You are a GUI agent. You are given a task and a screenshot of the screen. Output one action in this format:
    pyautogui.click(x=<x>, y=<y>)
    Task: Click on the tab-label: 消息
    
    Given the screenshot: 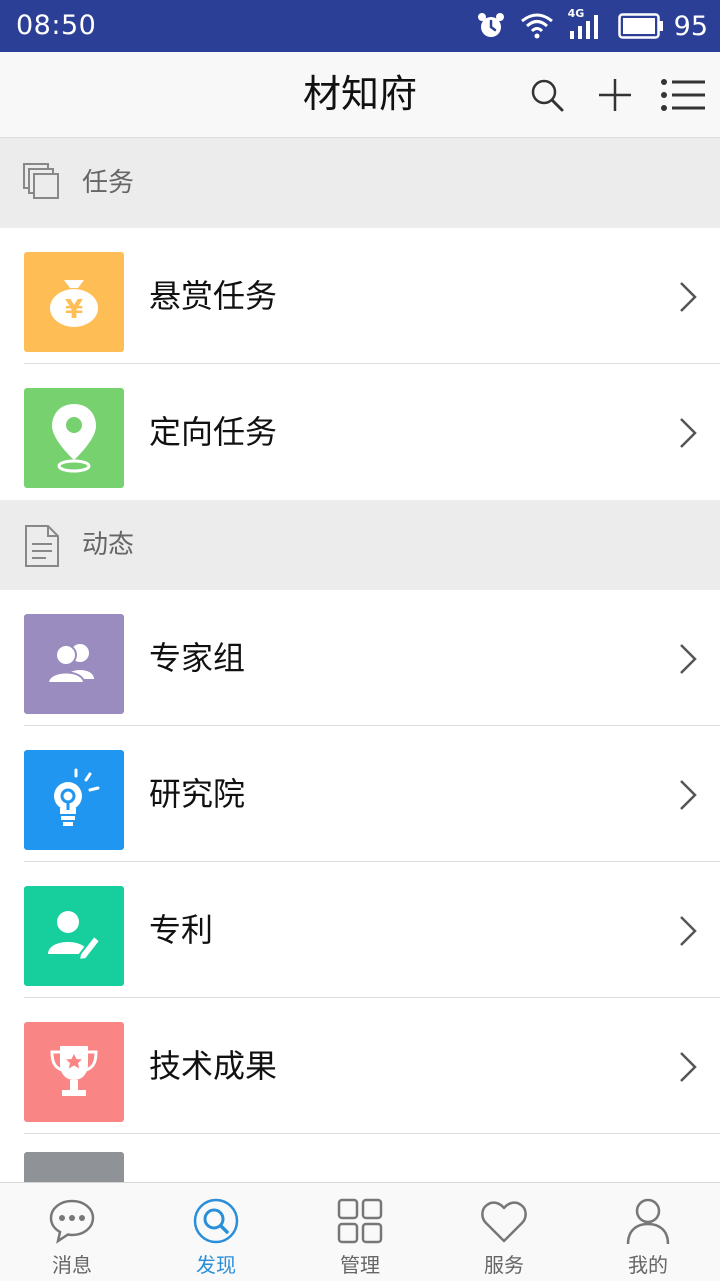 What is the action you would take?
    pyautogui.click(x=72, y=1265)
    